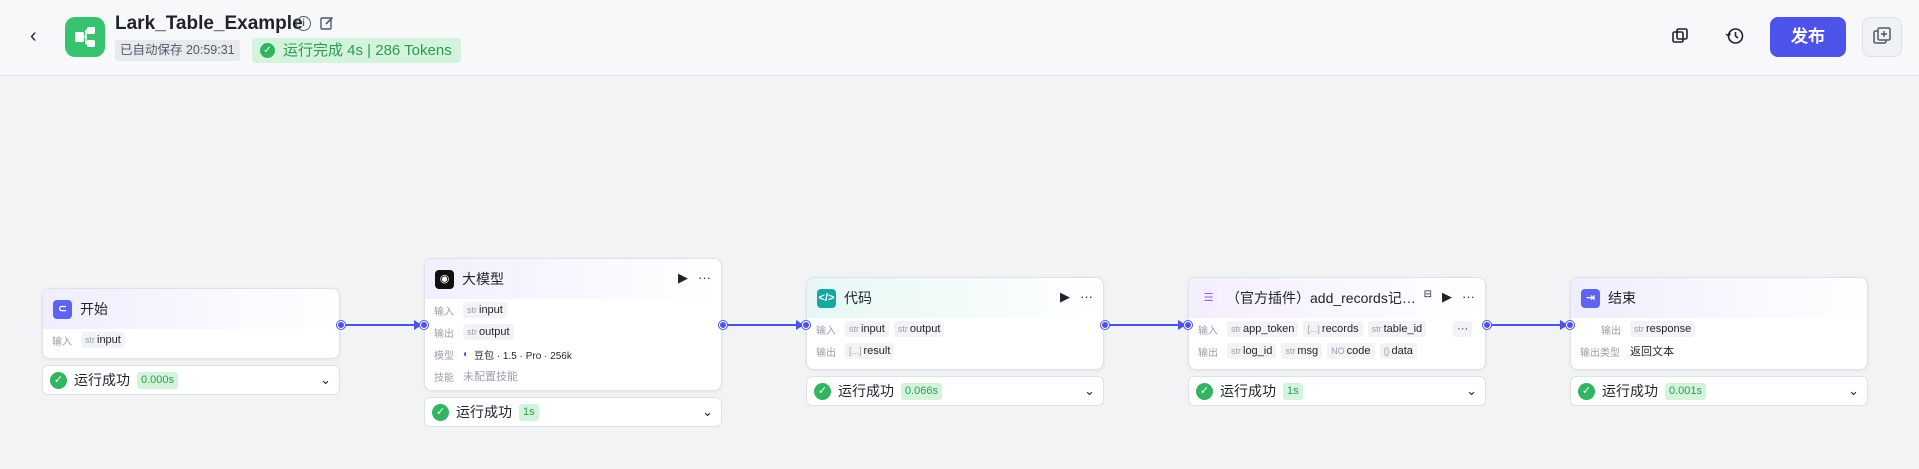 The width and height of the screenshot is (1919, 469). Describe the element at coordinates (1663, 329) in the screenshot. I see `var-chip: str response` at that location.